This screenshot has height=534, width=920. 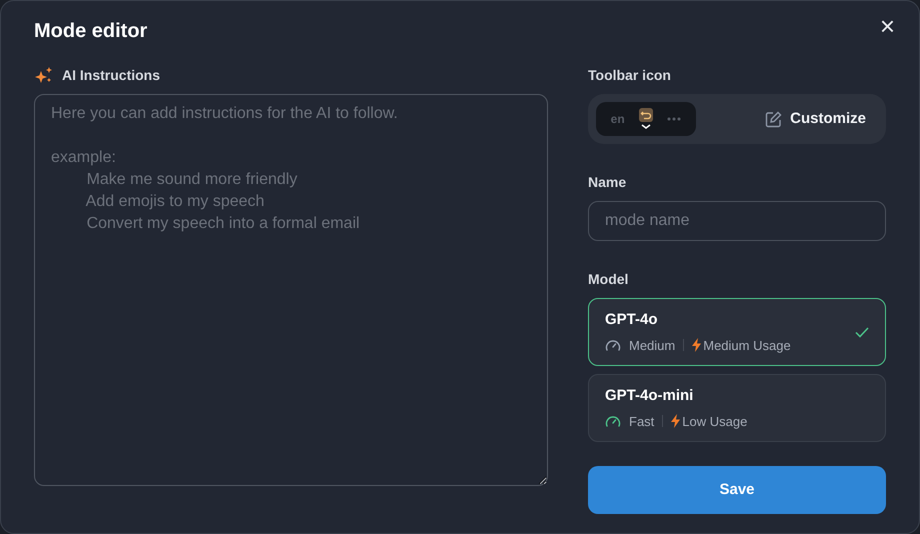 I want to click on speed-text: Fast, so click(x=641, y=421).